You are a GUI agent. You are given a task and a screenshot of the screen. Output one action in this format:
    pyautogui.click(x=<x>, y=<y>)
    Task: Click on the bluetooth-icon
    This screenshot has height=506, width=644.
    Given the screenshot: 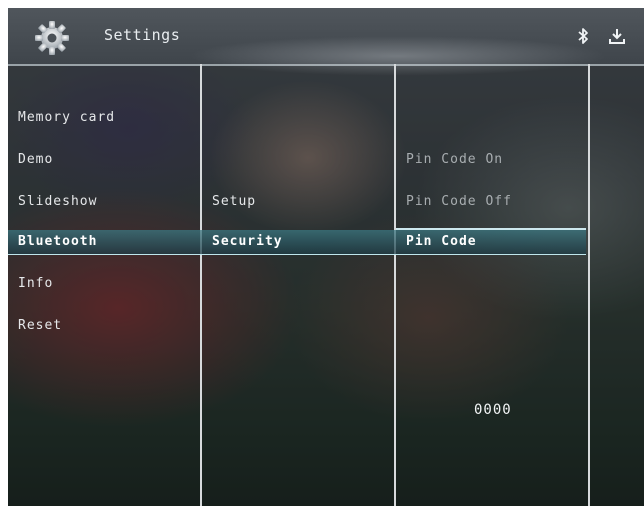 What is the action you would take?
    pyautogui.click(x=583, y=36)
    